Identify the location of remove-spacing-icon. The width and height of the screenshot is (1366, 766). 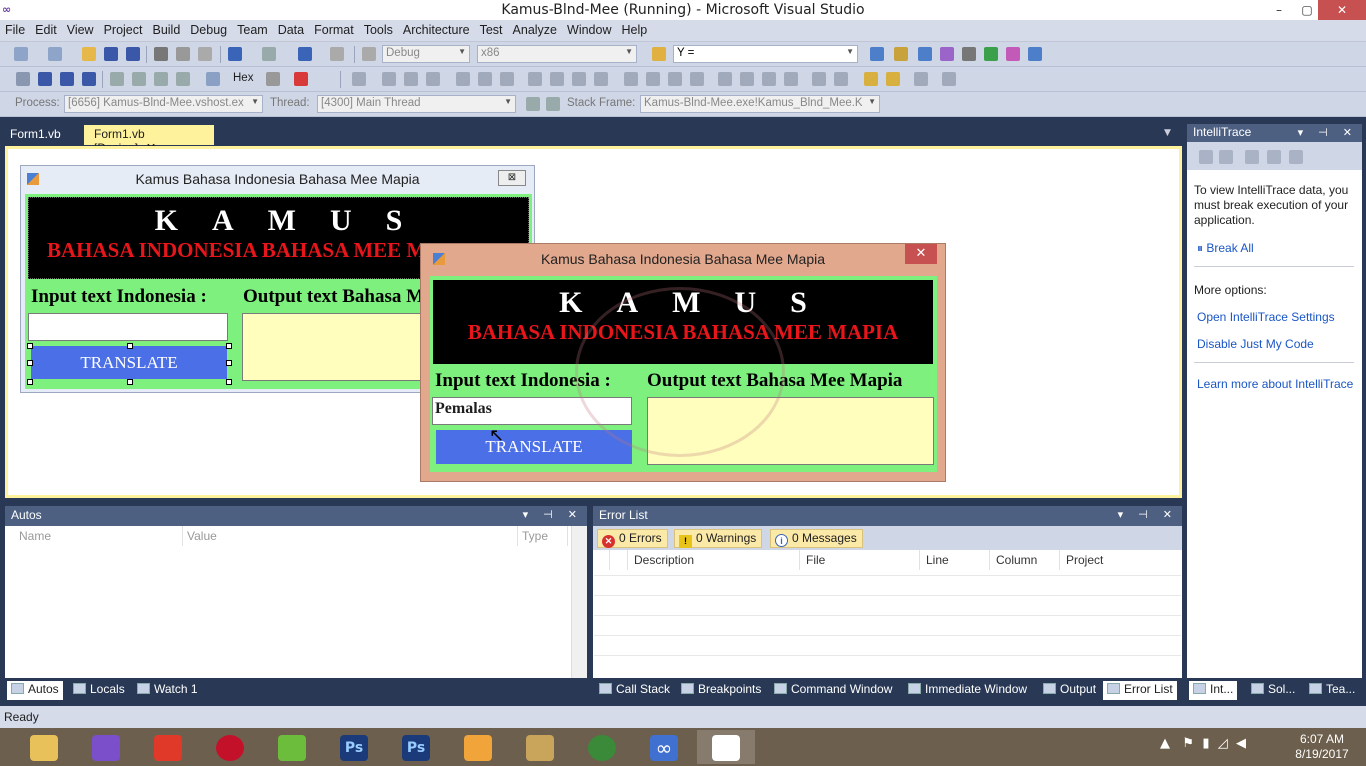
(697, 79).